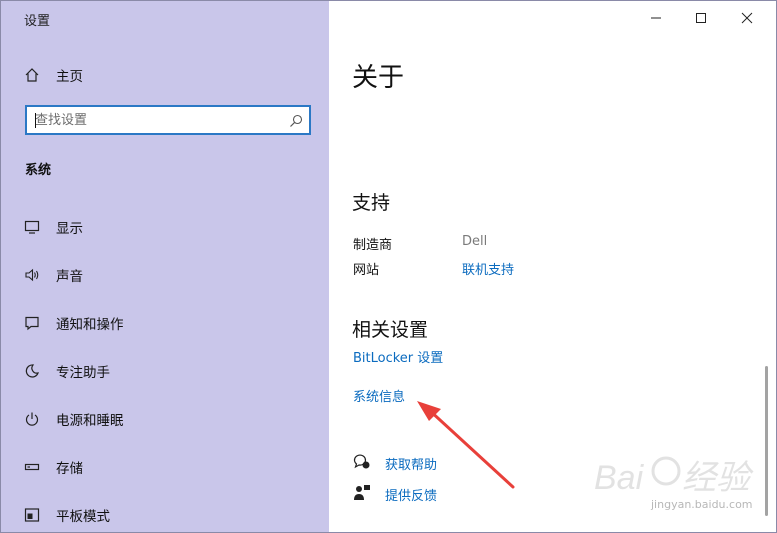 The image size is (777, 533). I want to click on watermark-url: jingyan.baidu.com, so click(702, 504).